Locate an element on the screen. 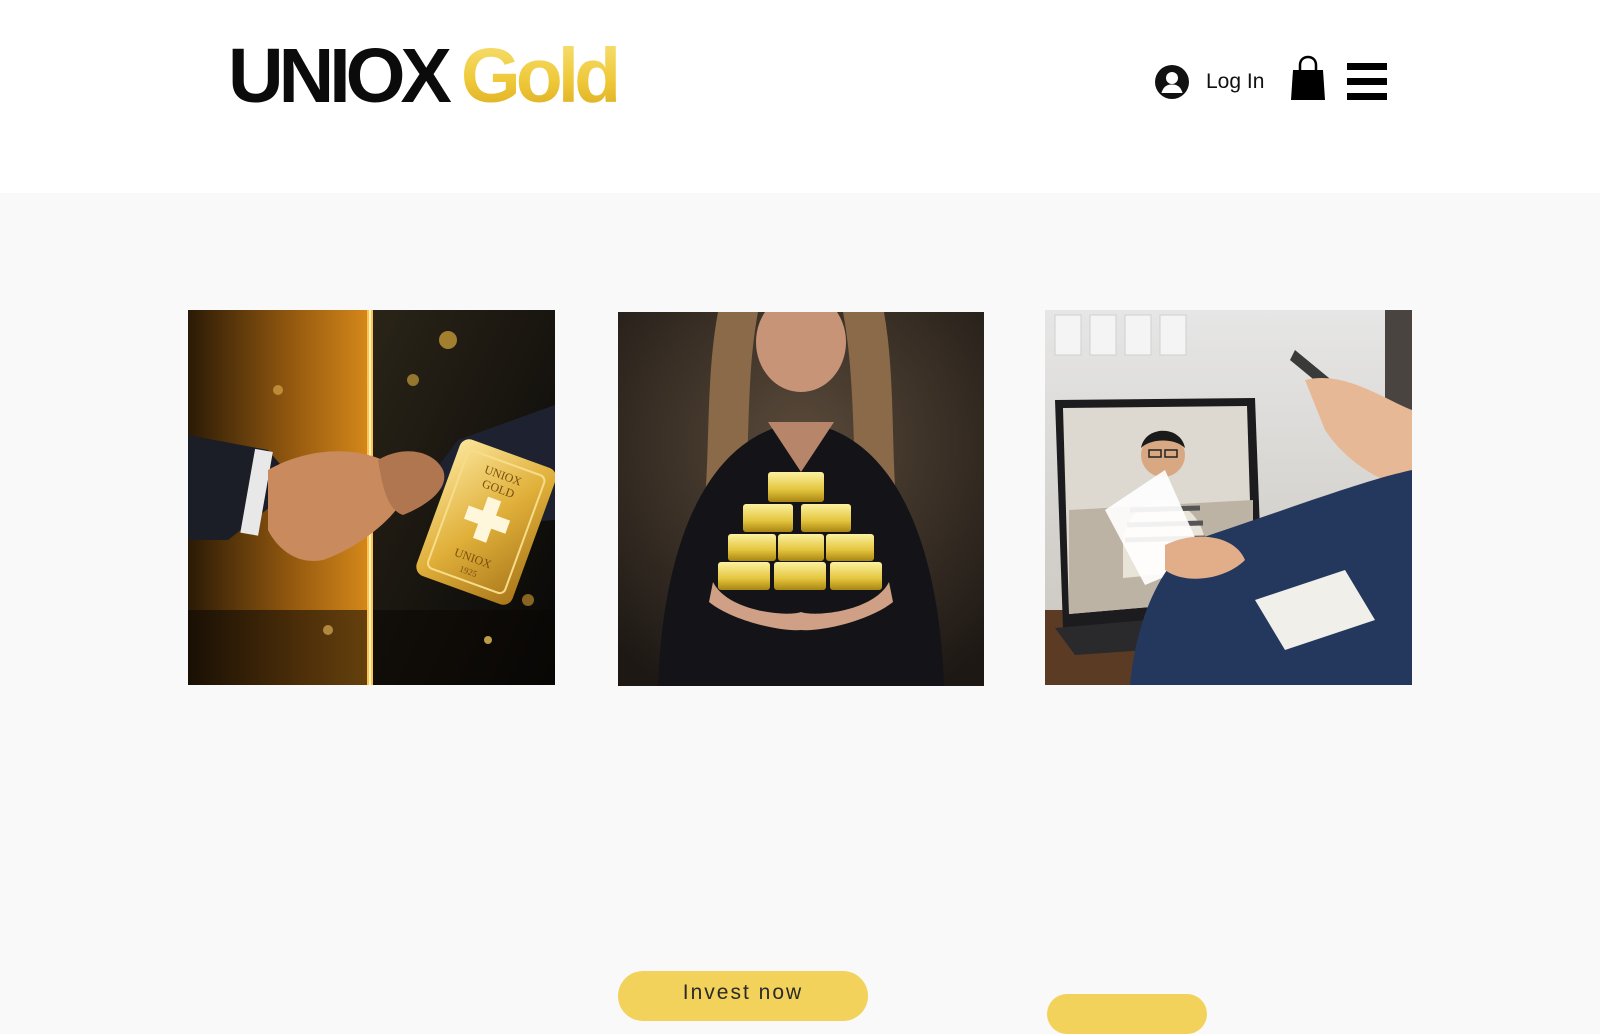  video-call-laptop-image is located at coordinates (1228, 497).